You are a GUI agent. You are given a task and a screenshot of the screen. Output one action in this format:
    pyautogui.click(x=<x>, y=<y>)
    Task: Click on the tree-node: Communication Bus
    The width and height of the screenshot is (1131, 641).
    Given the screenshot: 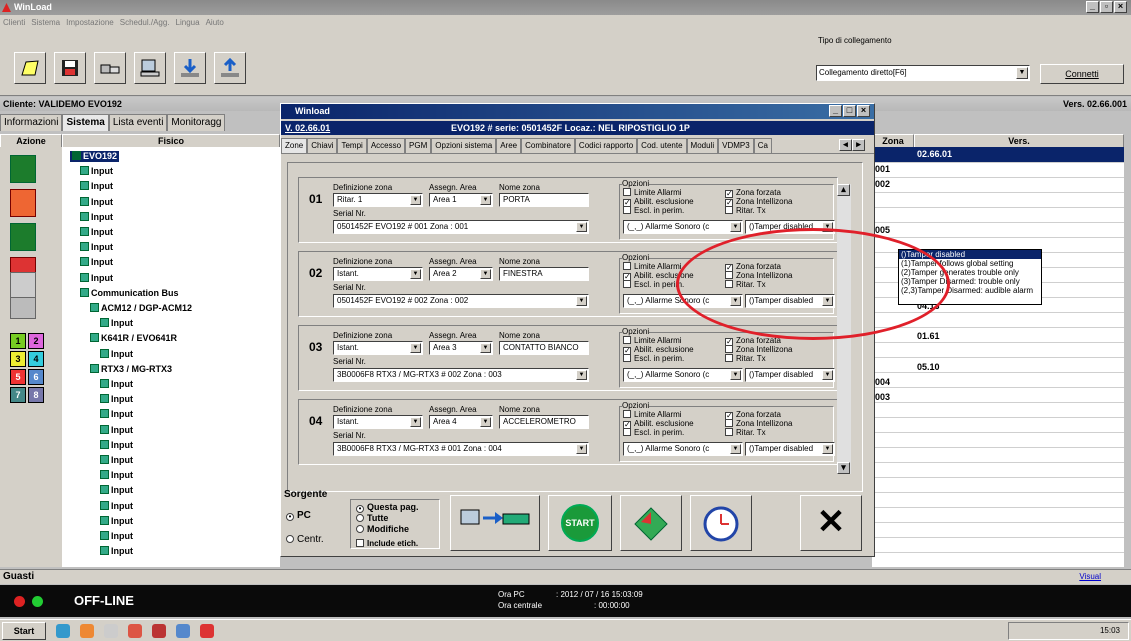 What is the action you would take?
    pyautogui.click(x=129, y=293)
    